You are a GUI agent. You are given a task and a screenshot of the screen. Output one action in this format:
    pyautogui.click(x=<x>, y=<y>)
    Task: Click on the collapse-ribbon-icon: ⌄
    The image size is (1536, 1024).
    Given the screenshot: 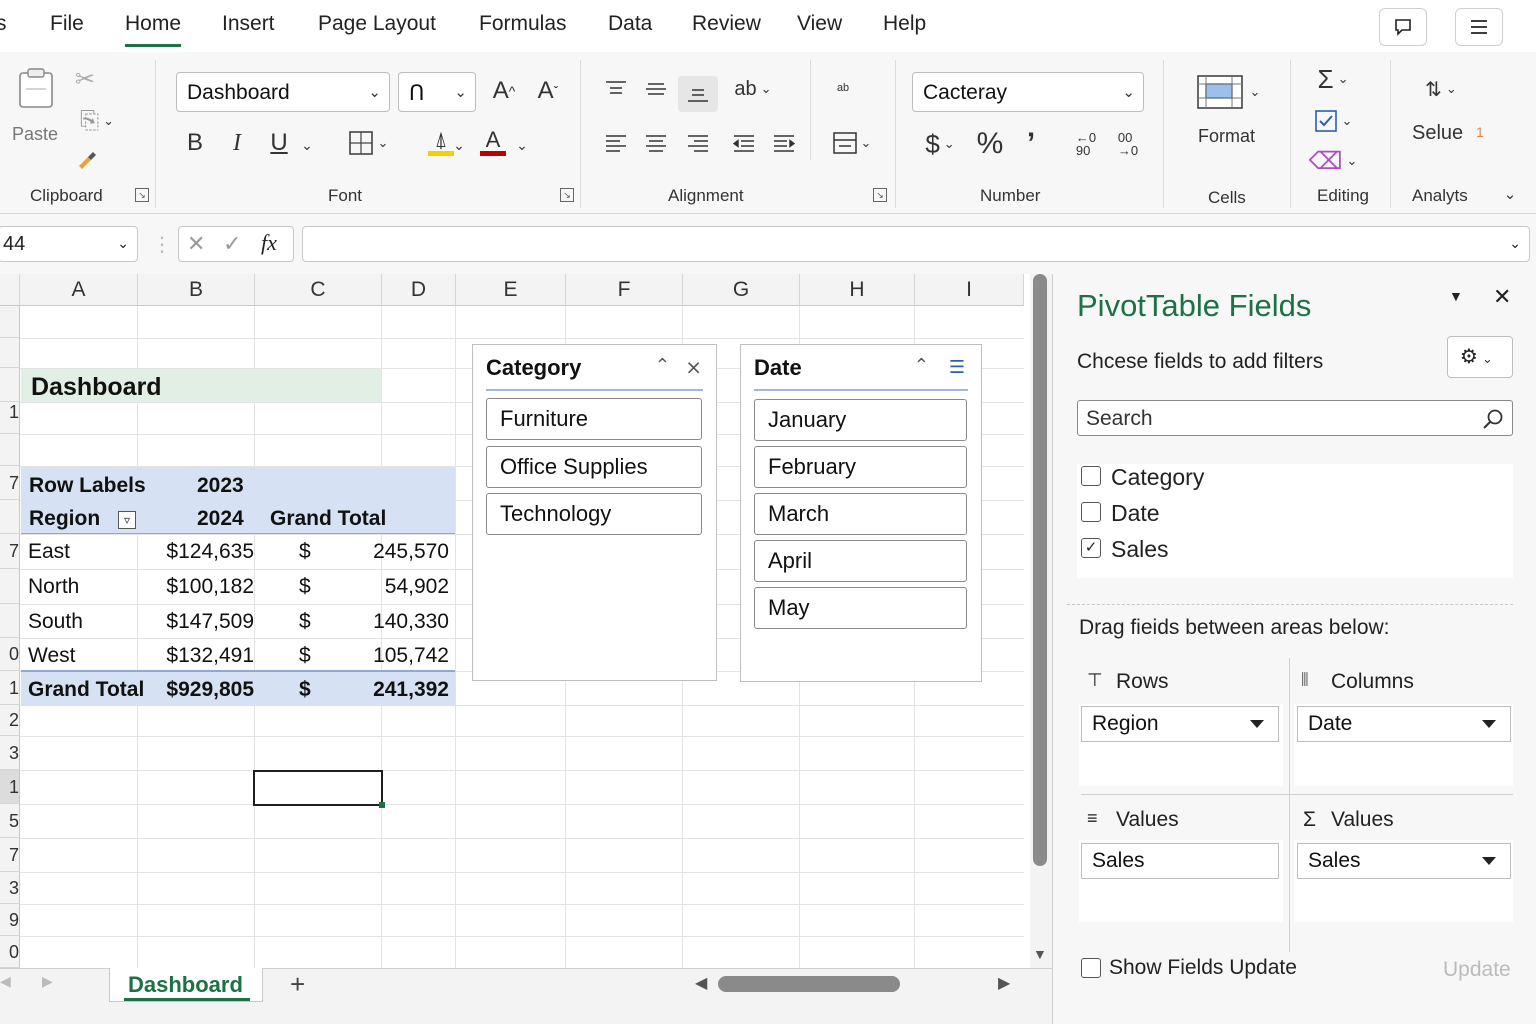 What is the action you would take?
    pyautogui.click(x=1510, y=194)
    